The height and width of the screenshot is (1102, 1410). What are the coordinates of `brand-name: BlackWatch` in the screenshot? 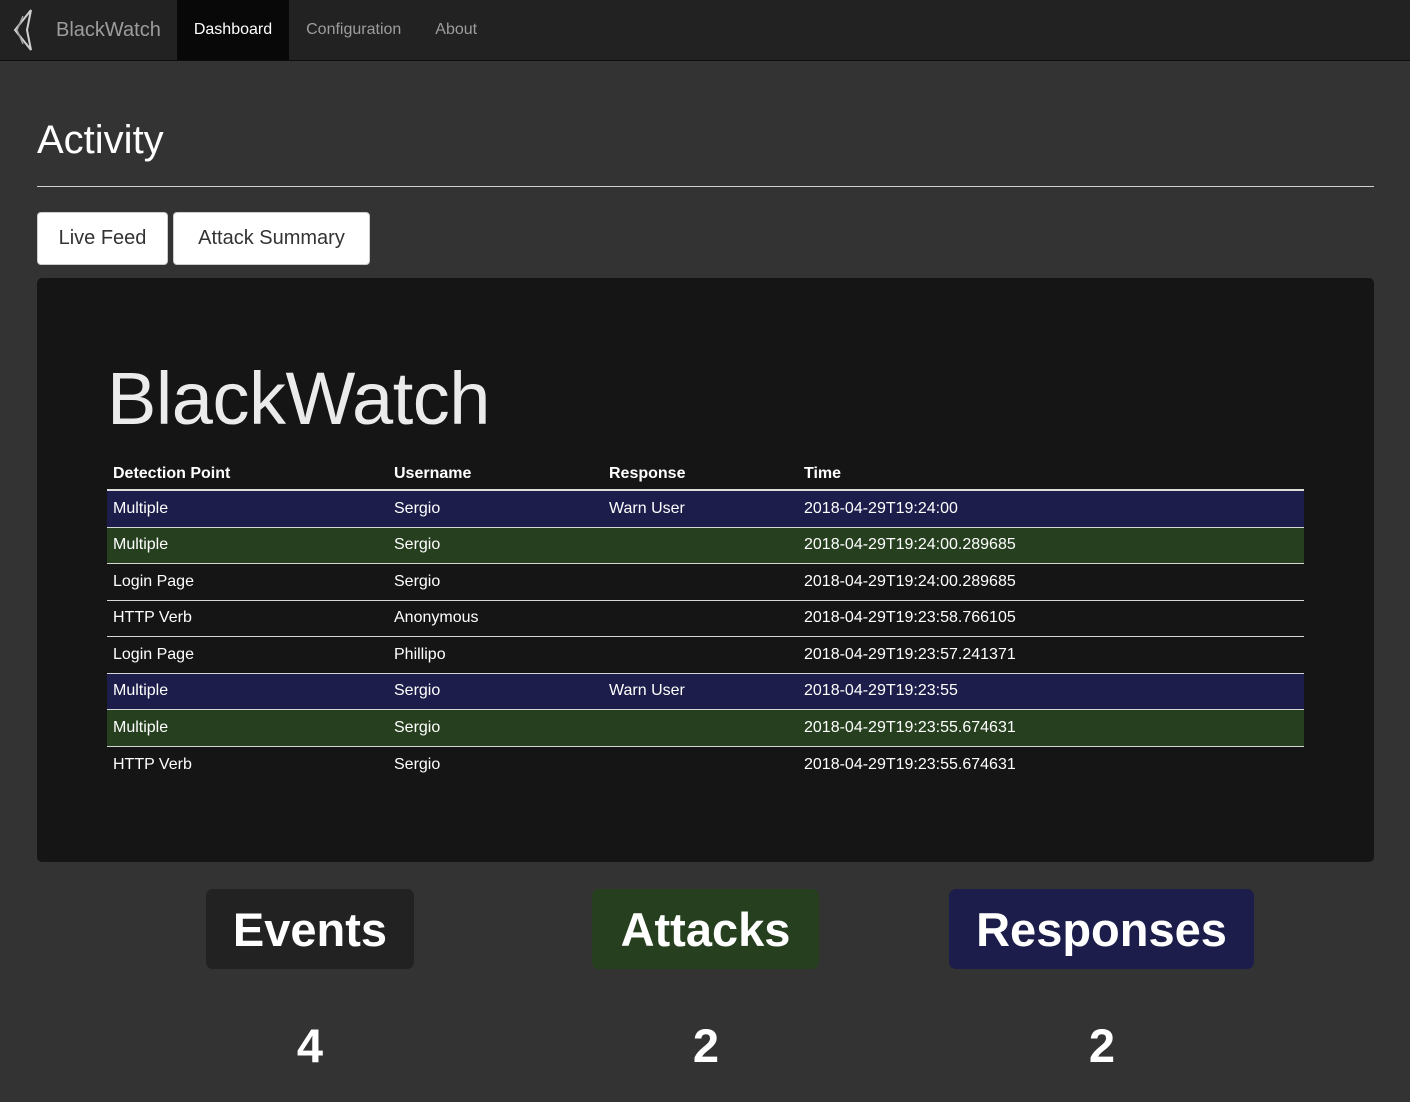 It's located at (109, 30).